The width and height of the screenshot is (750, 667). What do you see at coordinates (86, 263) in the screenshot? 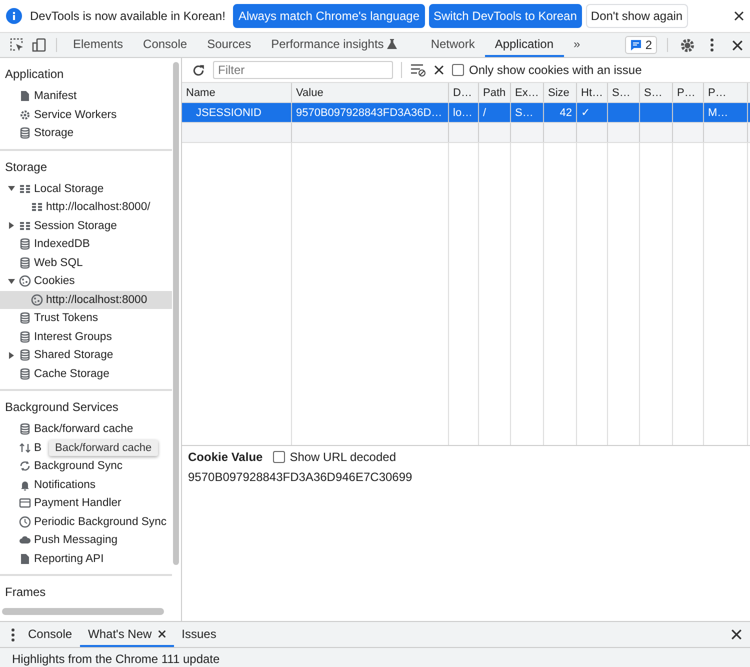
I see `sidebar-item: Web SQL` at bounding box center [86, 263].